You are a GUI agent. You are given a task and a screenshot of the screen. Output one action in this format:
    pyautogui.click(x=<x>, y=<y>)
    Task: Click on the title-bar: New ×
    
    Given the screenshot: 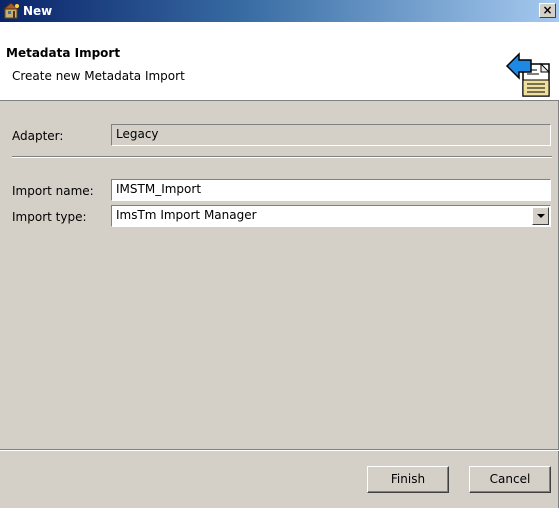 What is the action you would take?
    pyautogui.click(x=279, y=11)
    